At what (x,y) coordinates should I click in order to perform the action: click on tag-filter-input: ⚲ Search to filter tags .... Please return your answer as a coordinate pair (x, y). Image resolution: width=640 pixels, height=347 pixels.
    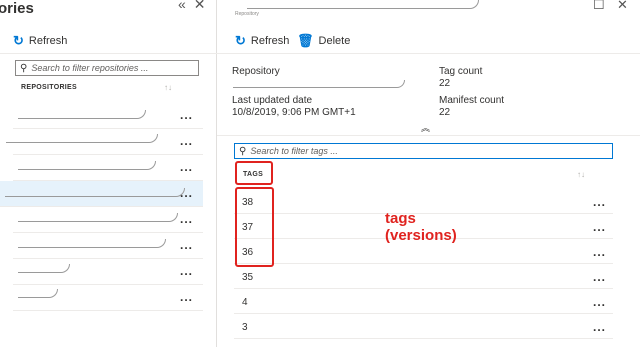
    Looking at the image, I should click on (423, 151).